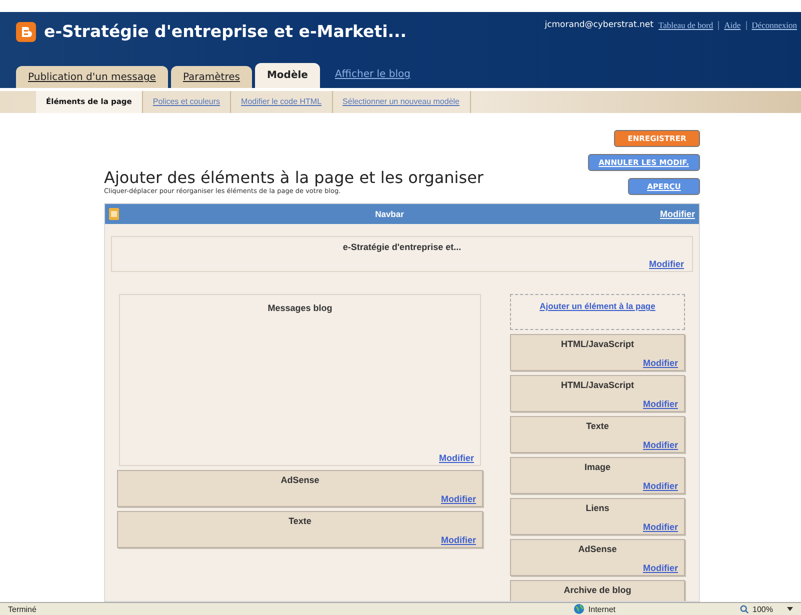  I want to click on account-link: Aide, so click(732, 25).